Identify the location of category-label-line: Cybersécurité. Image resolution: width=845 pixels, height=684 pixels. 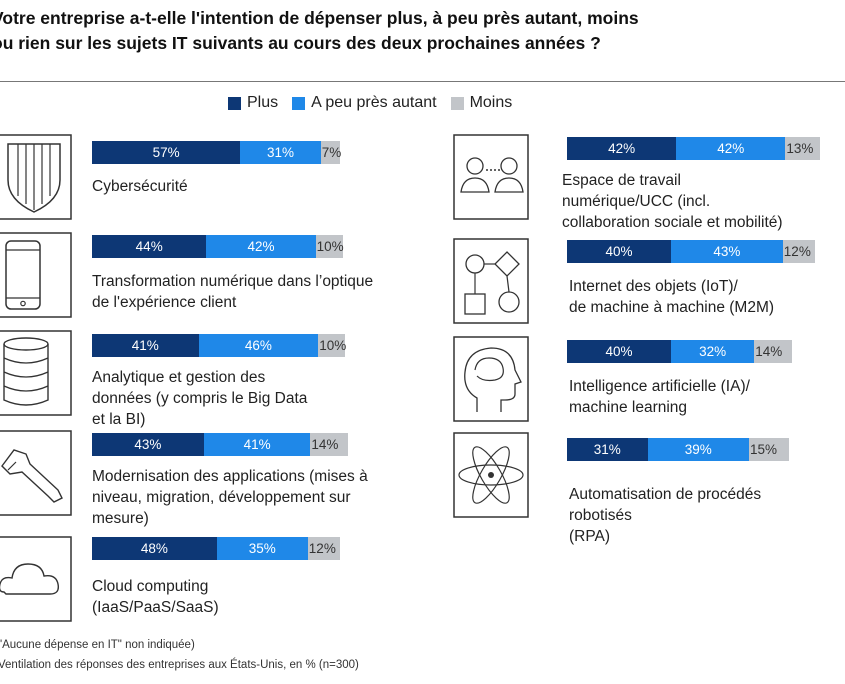
(140, 186).